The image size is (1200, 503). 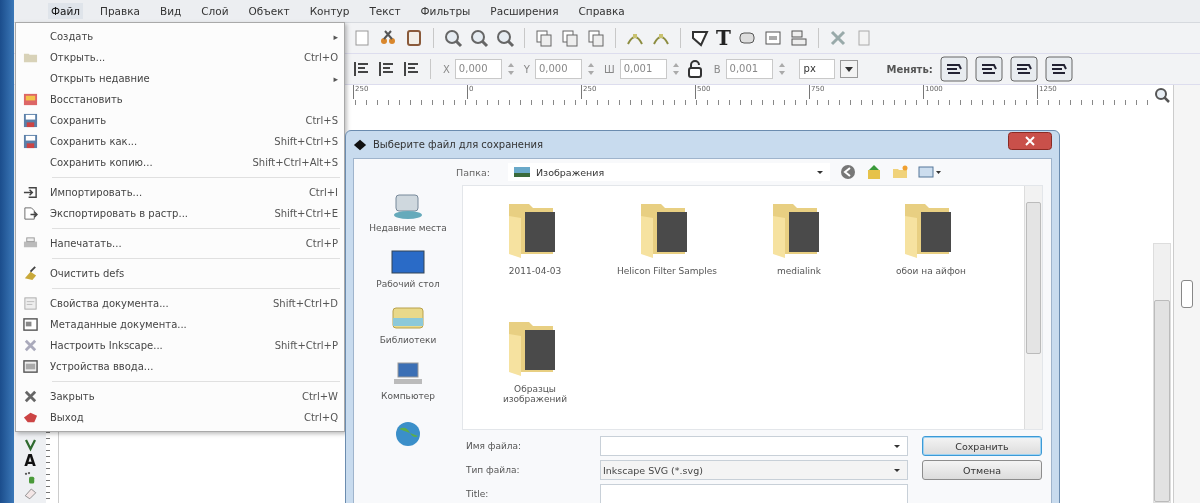 What do you see at coordinates (180, 78) in the screenshot?
I see `menu-item: Открыть недавние ▸` at bounding box center [180, 78].